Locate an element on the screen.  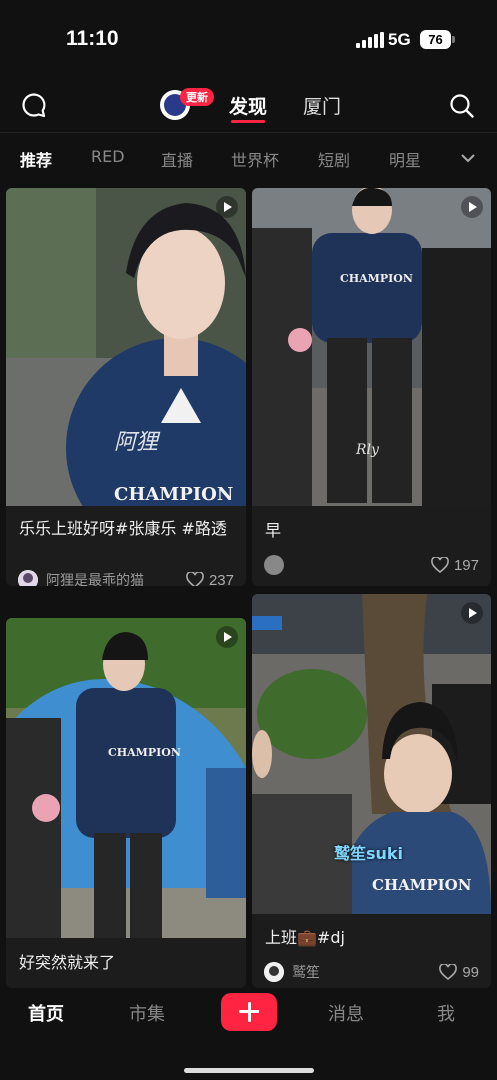
video-cover: 鹫笙suki CHAMPION is located at coordinates (371, 754).